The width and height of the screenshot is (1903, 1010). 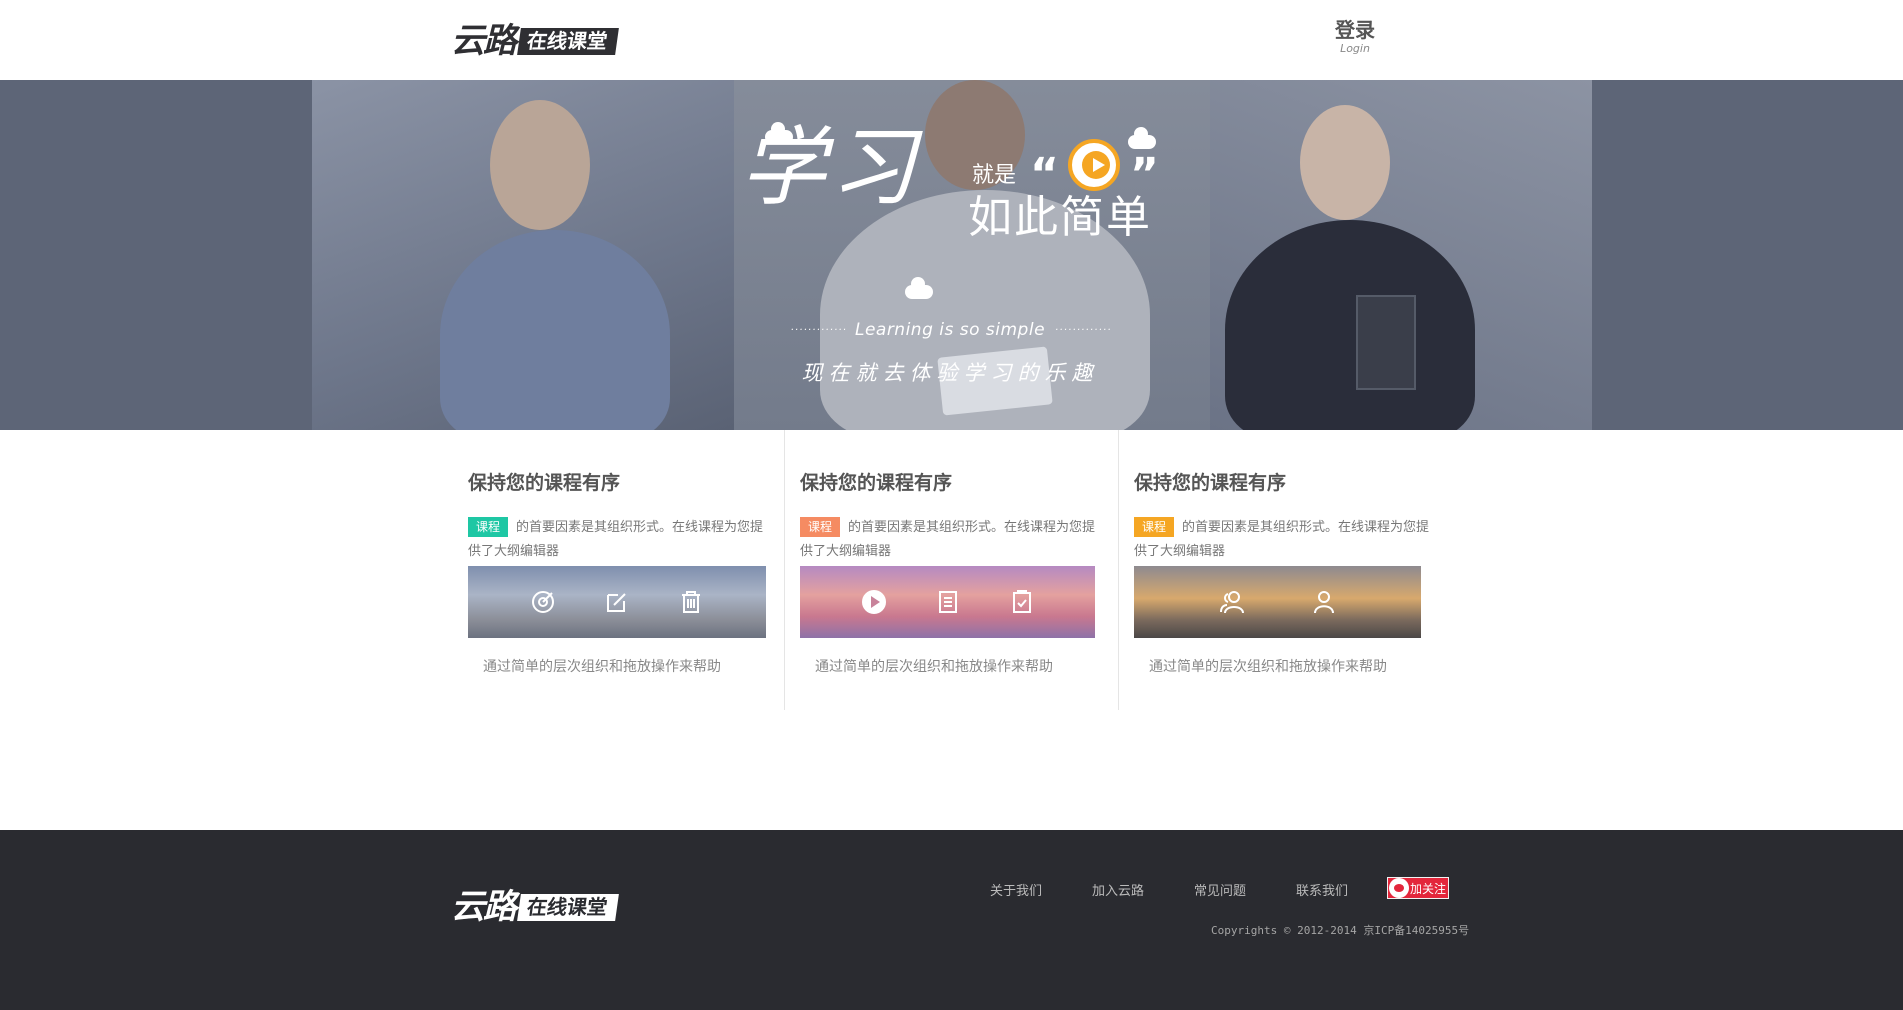 What do you see at coordinates (950, 330) in the screenshot?
I see `headline-english: Learning is so simple` at bounding box center [950, 330].